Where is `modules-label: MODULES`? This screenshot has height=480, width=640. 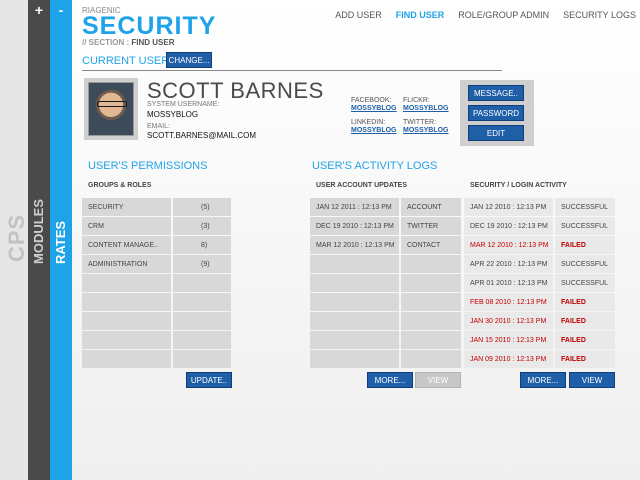
modules-label: MODULES is located at coordinates (38, 231).